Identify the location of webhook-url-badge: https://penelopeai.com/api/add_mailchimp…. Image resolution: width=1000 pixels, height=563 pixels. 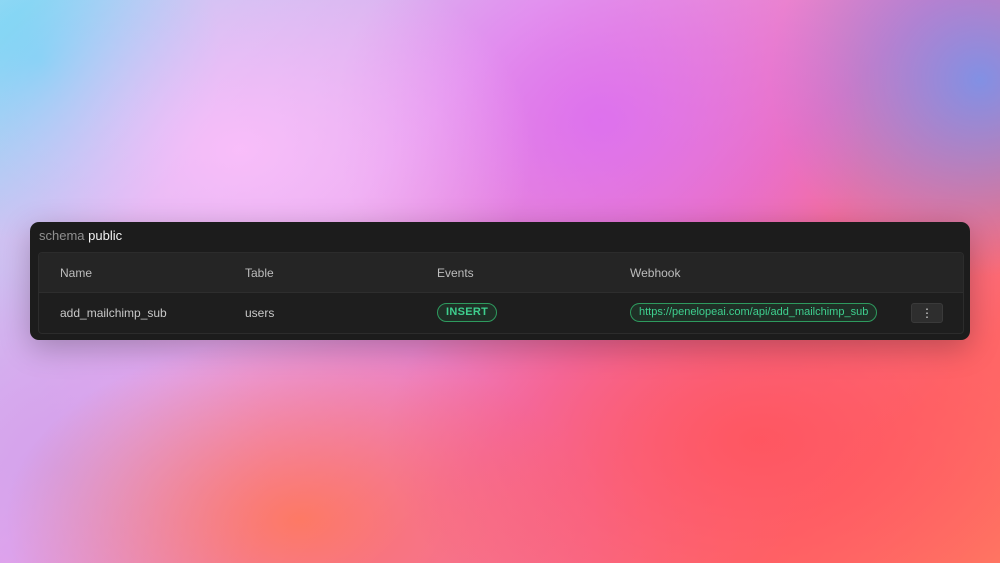
(754, 312).